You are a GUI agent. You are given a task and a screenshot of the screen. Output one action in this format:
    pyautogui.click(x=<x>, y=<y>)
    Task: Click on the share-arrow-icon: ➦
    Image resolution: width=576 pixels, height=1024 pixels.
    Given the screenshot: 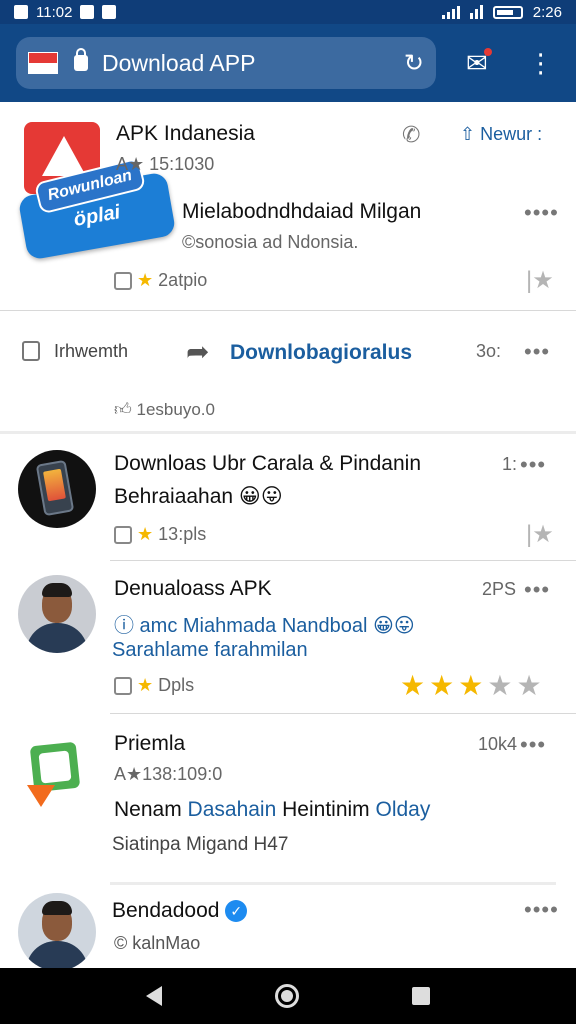 What is the action you would take?
    pyautogui.click(x=197, y=351)
    